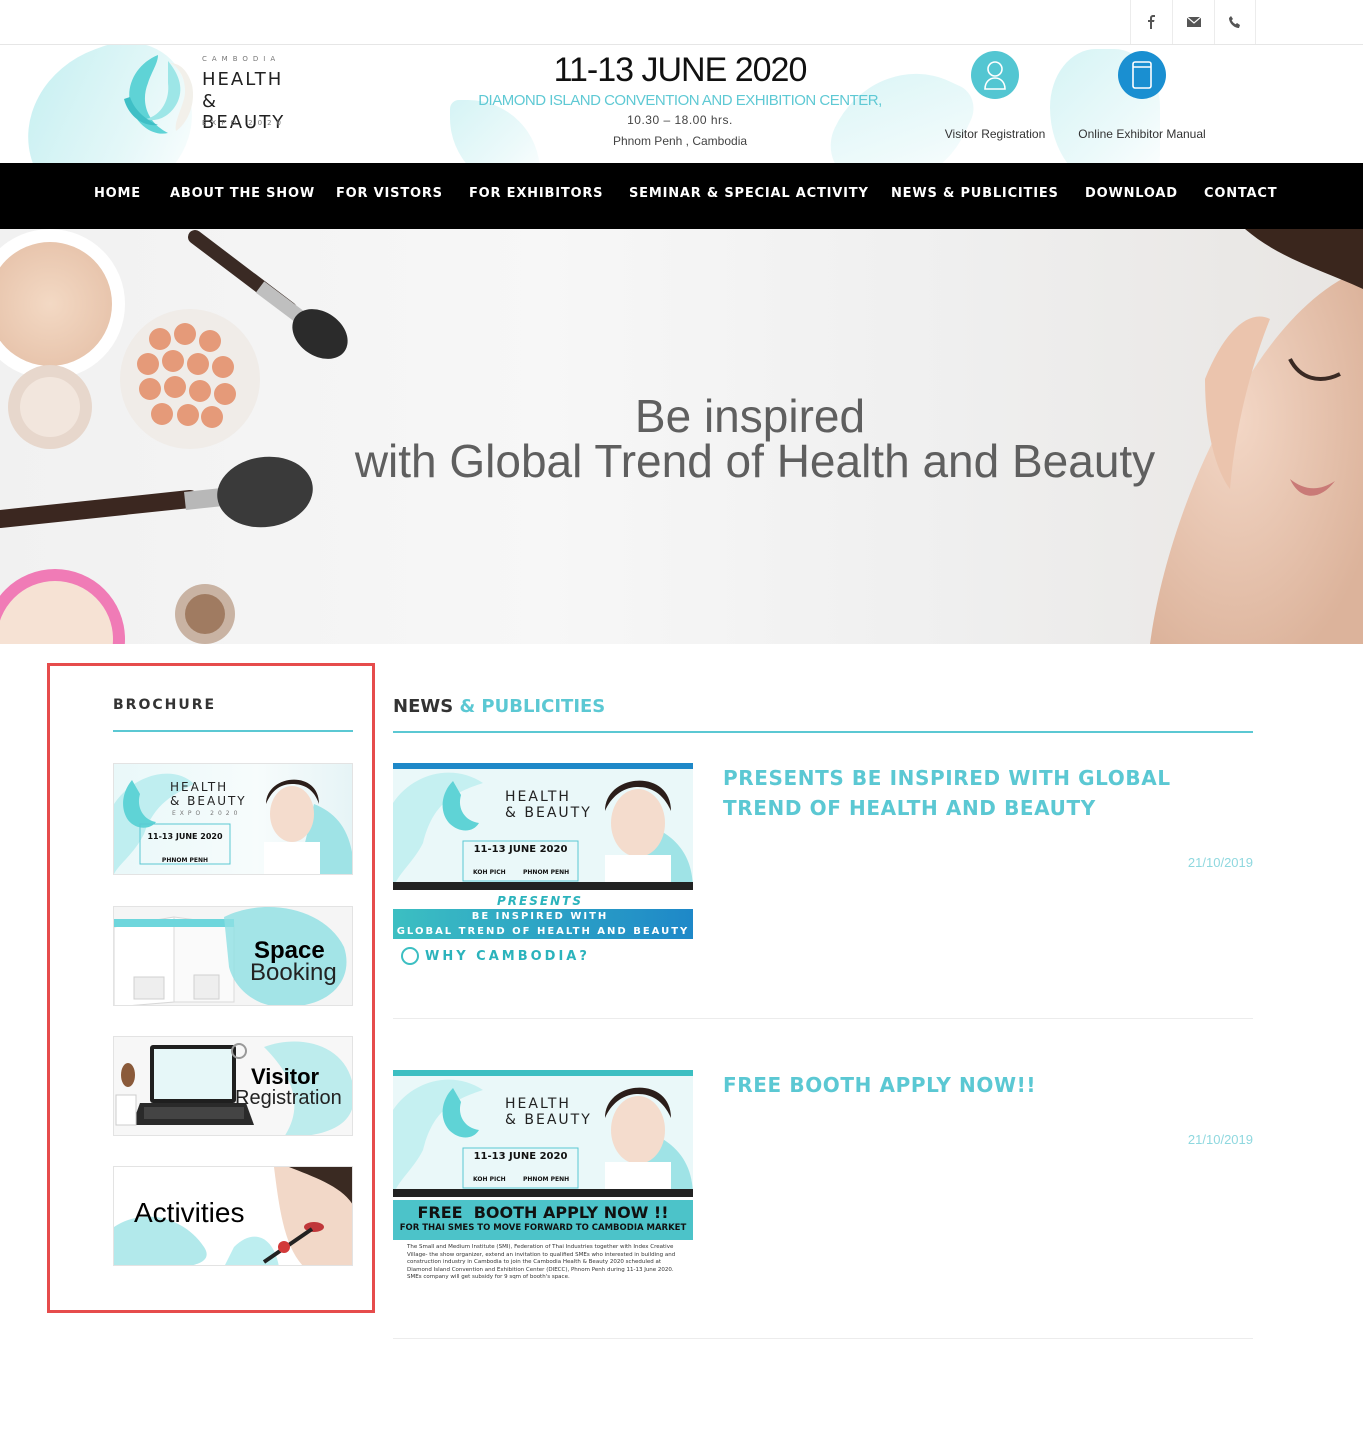 The width and height of the screenshot is (1363, 1436). What do you see at coordinates (680, 120) in the screenshot?
I see `event-hours: 10.30 – 18.00 hrs.` at bounding box center [680, 120].